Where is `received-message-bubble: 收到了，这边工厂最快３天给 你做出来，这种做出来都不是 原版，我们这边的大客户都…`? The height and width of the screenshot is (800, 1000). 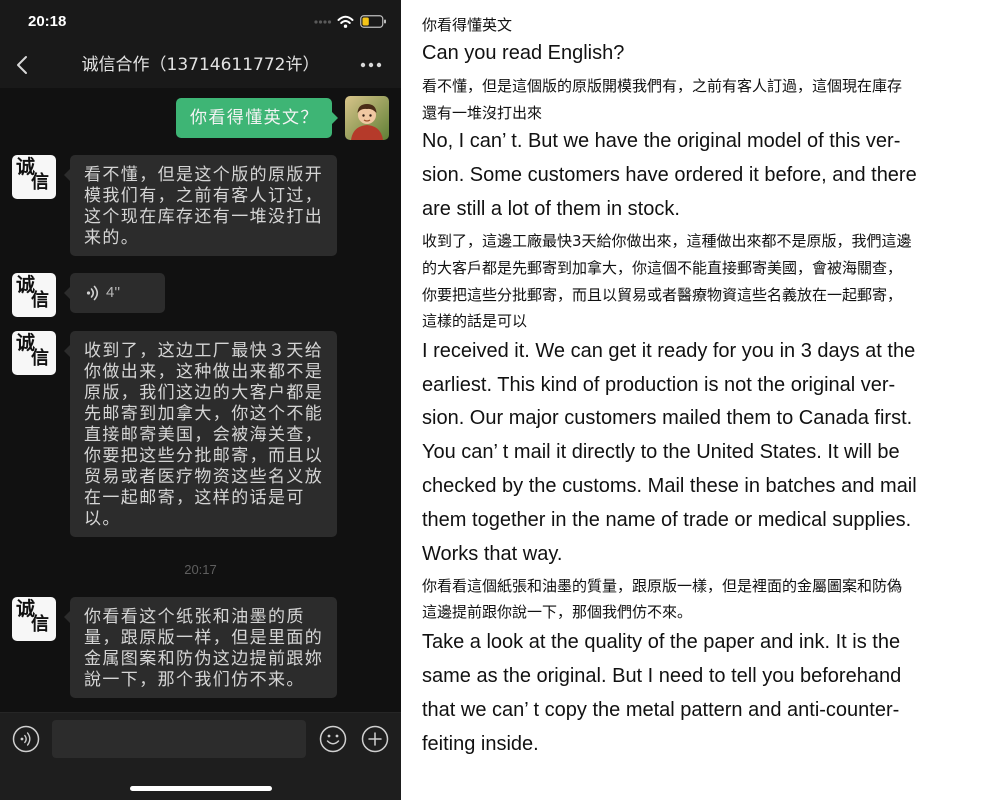 received-message-bubble: 收到了，这边工厂最快３天给 你做出来，这种做出来都不是 原版，我们这边的大客户都… is located at coordinates (200, 434).